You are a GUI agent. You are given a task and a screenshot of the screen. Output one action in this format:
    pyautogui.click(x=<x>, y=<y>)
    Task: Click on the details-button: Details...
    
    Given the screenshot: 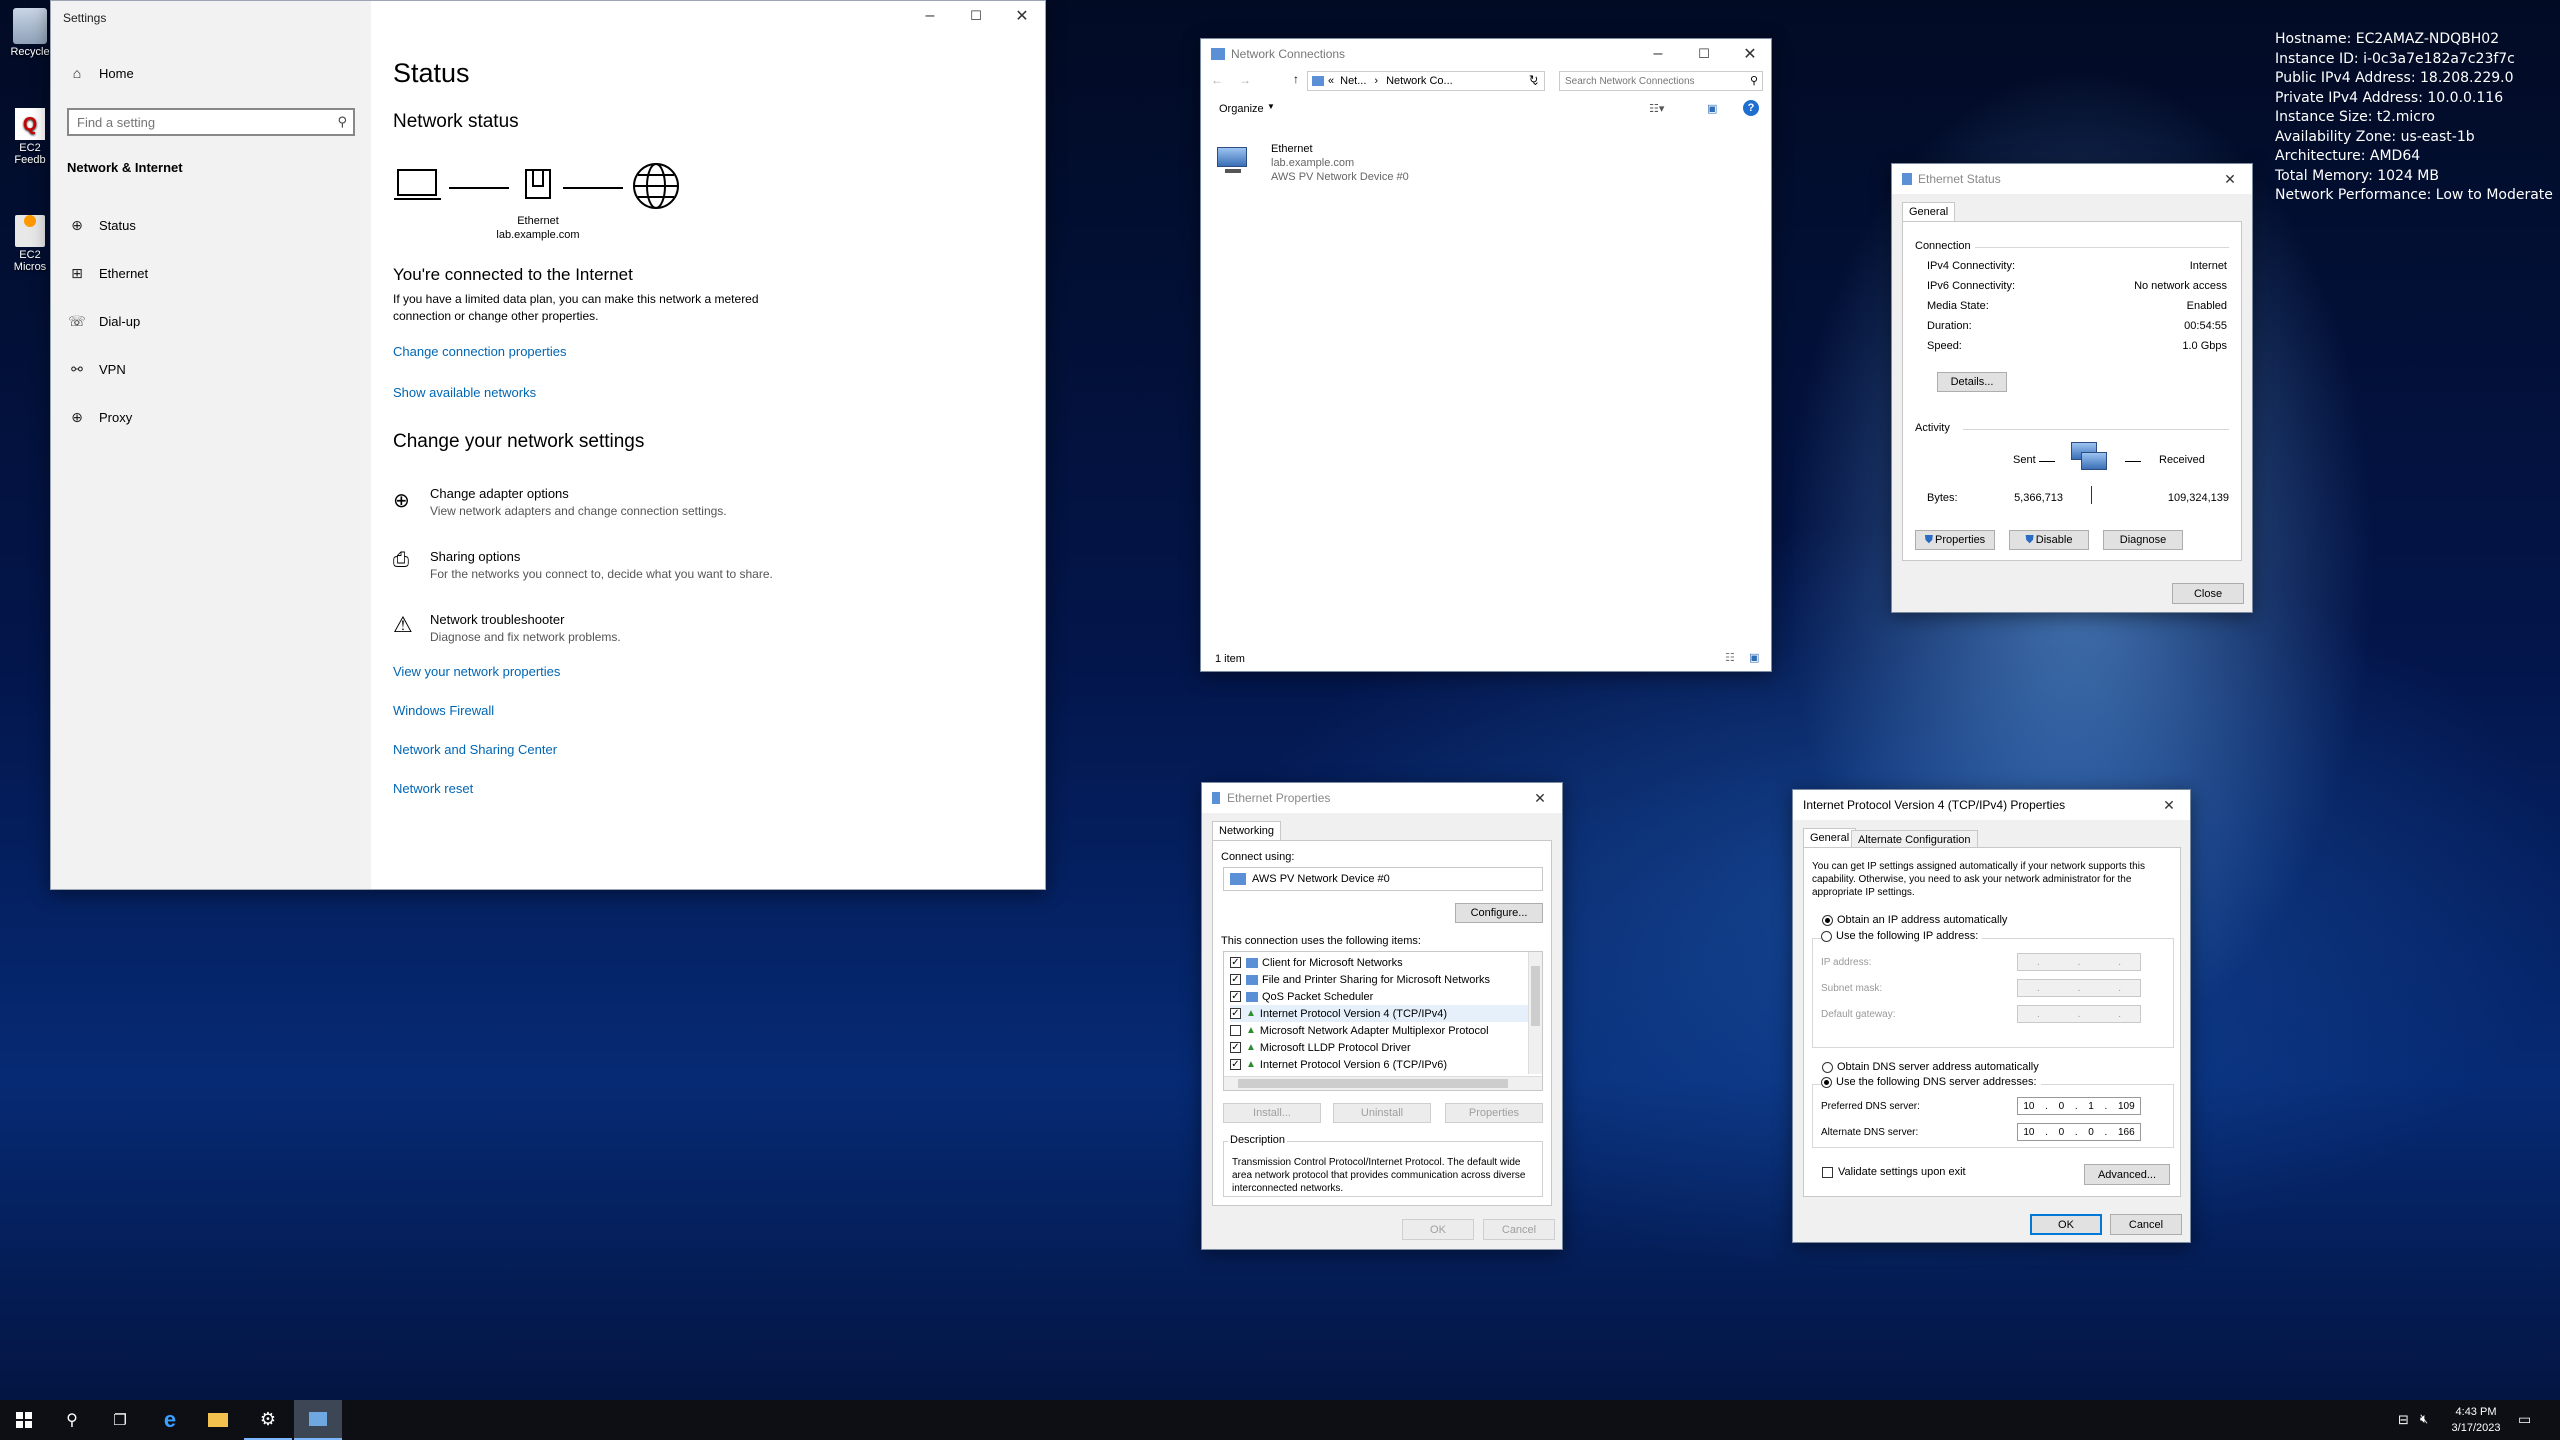 What is the action you would take?
    pyautogui.click(x=1972, y=382)
    